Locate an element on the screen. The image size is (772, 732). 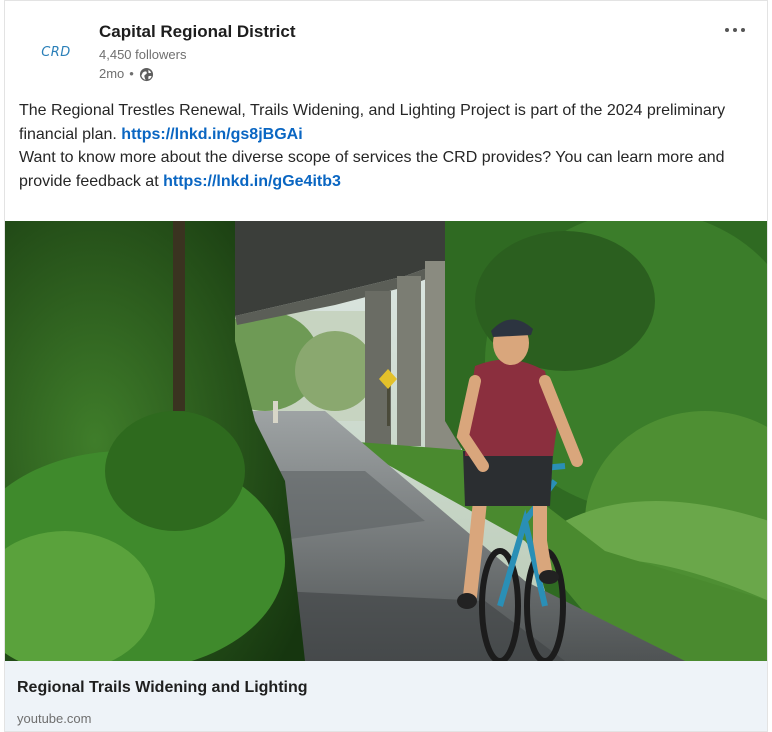
company-logo: CRD is located at coordinates (56, 51).